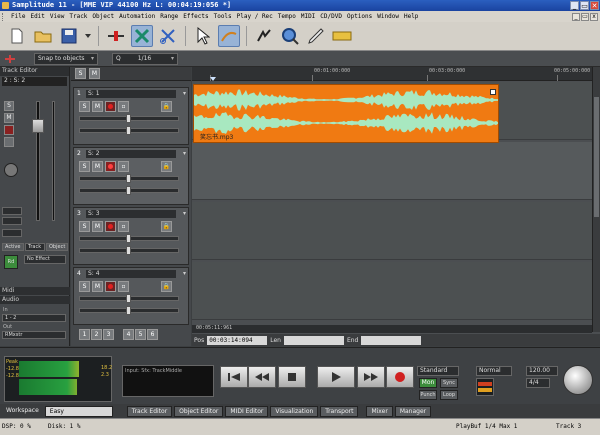 The width and height of the screenshot is (600, 435). I want to click on curve-tool-button, so click(229, 36).